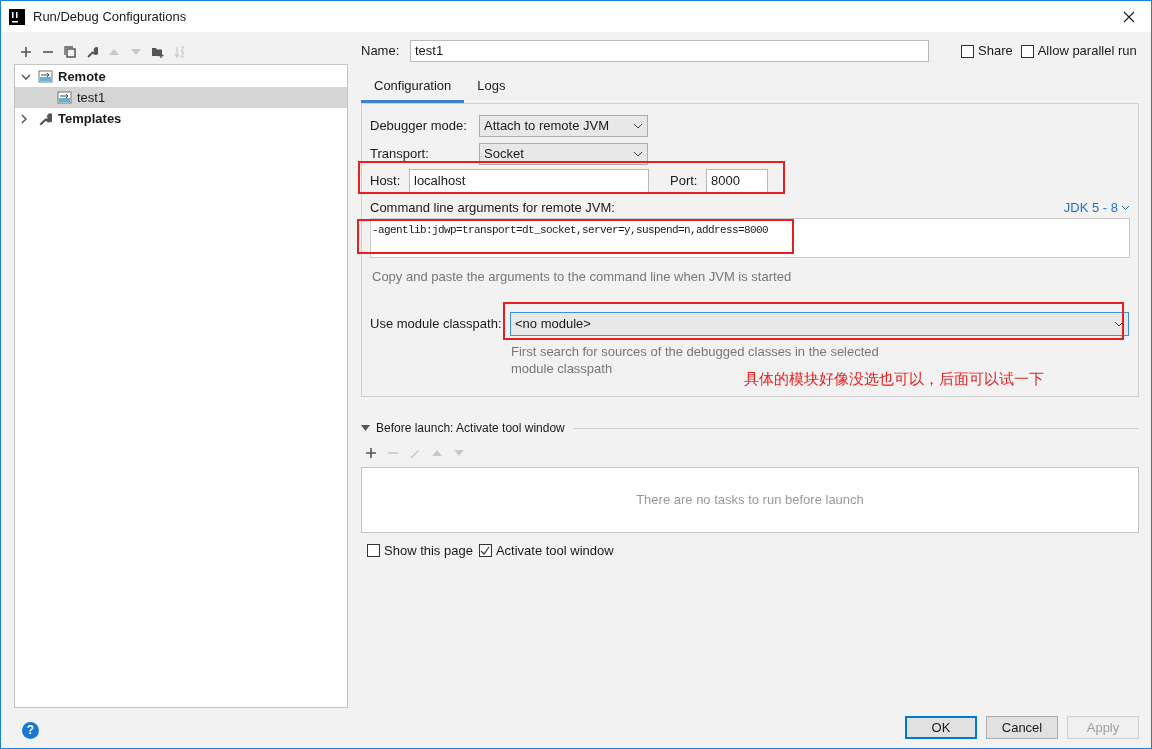 This screenshot has height=749, width=1152. I want to click on arguments-text-area: -agentlib:jdwp=transport=dt_socket,server=y,suspend=n,address=8000, so click(750, 238).